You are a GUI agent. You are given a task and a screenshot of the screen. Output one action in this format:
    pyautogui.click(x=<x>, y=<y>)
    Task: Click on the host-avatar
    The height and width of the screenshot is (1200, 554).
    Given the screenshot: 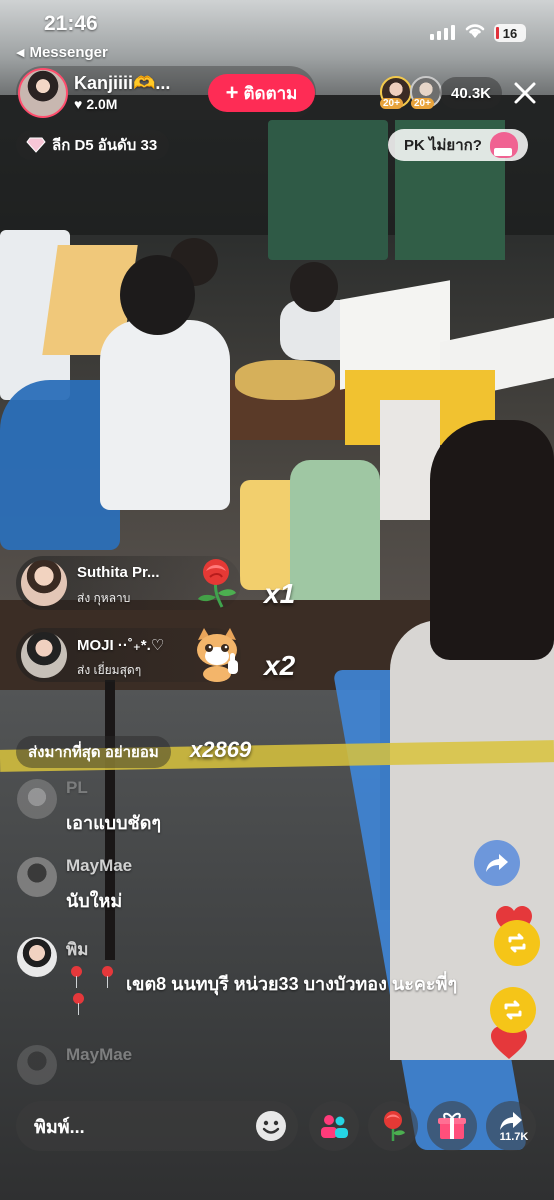 What is the action you would take?
    pyautogui.click(x=43, y=93)
    